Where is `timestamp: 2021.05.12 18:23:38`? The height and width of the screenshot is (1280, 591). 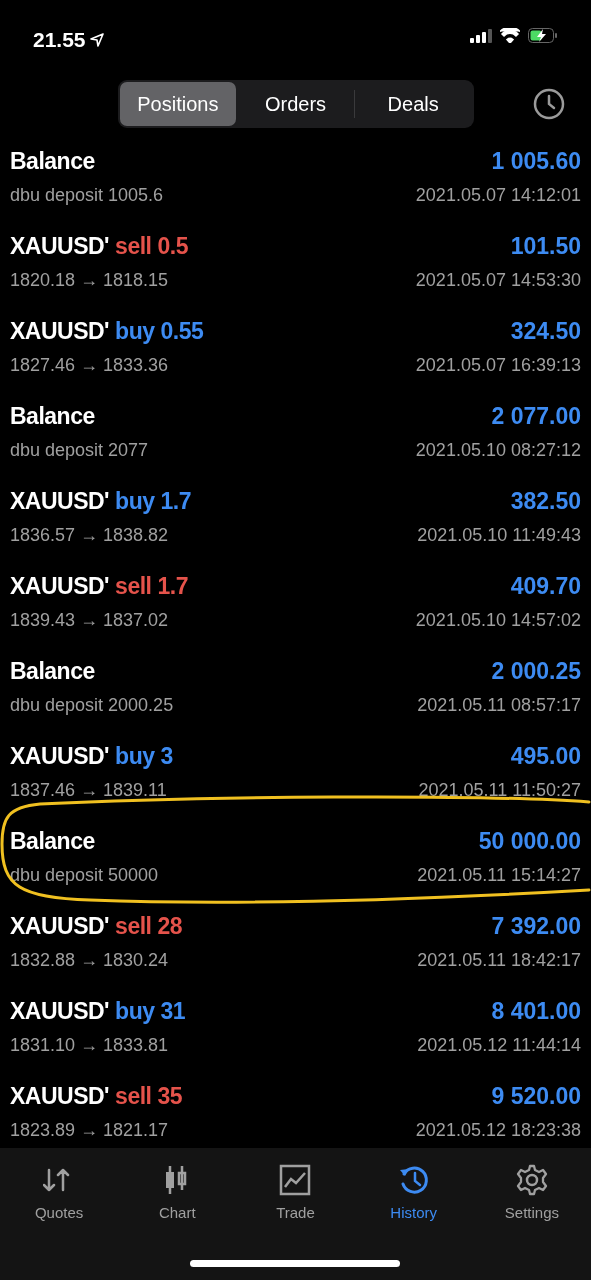 timestamp: 2021.05.12 18:23:38 is located at coordinates (498, 1130).